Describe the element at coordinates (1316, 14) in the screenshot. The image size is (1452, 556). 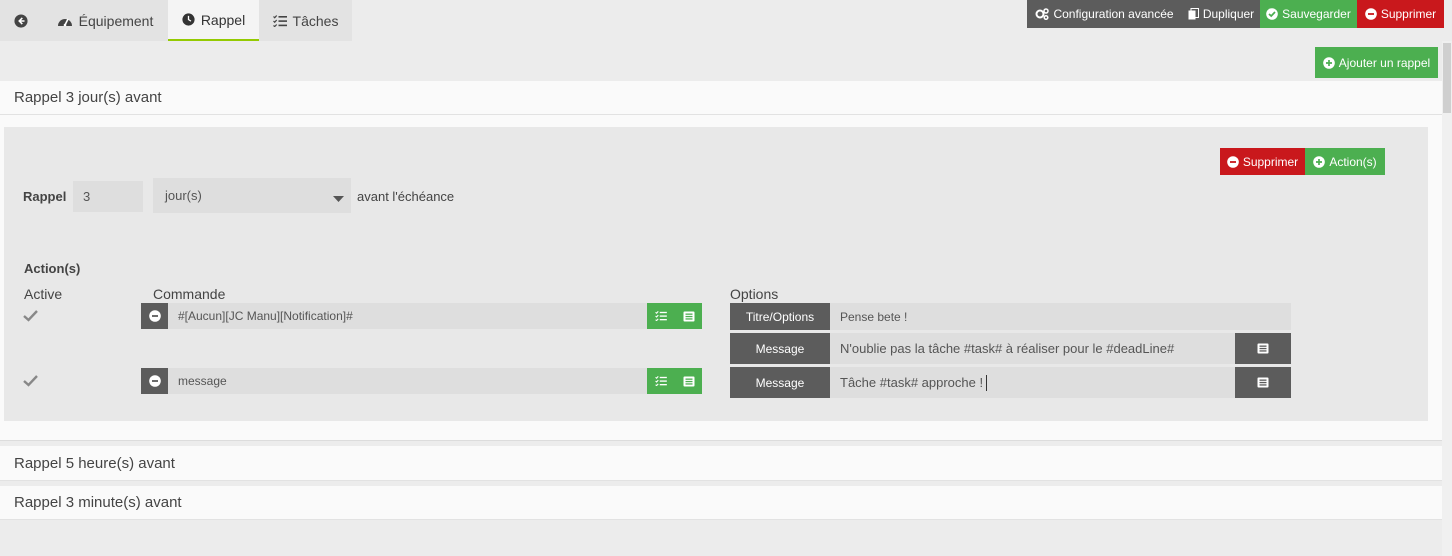
I see `save-label: Sauvegarder` at that location.